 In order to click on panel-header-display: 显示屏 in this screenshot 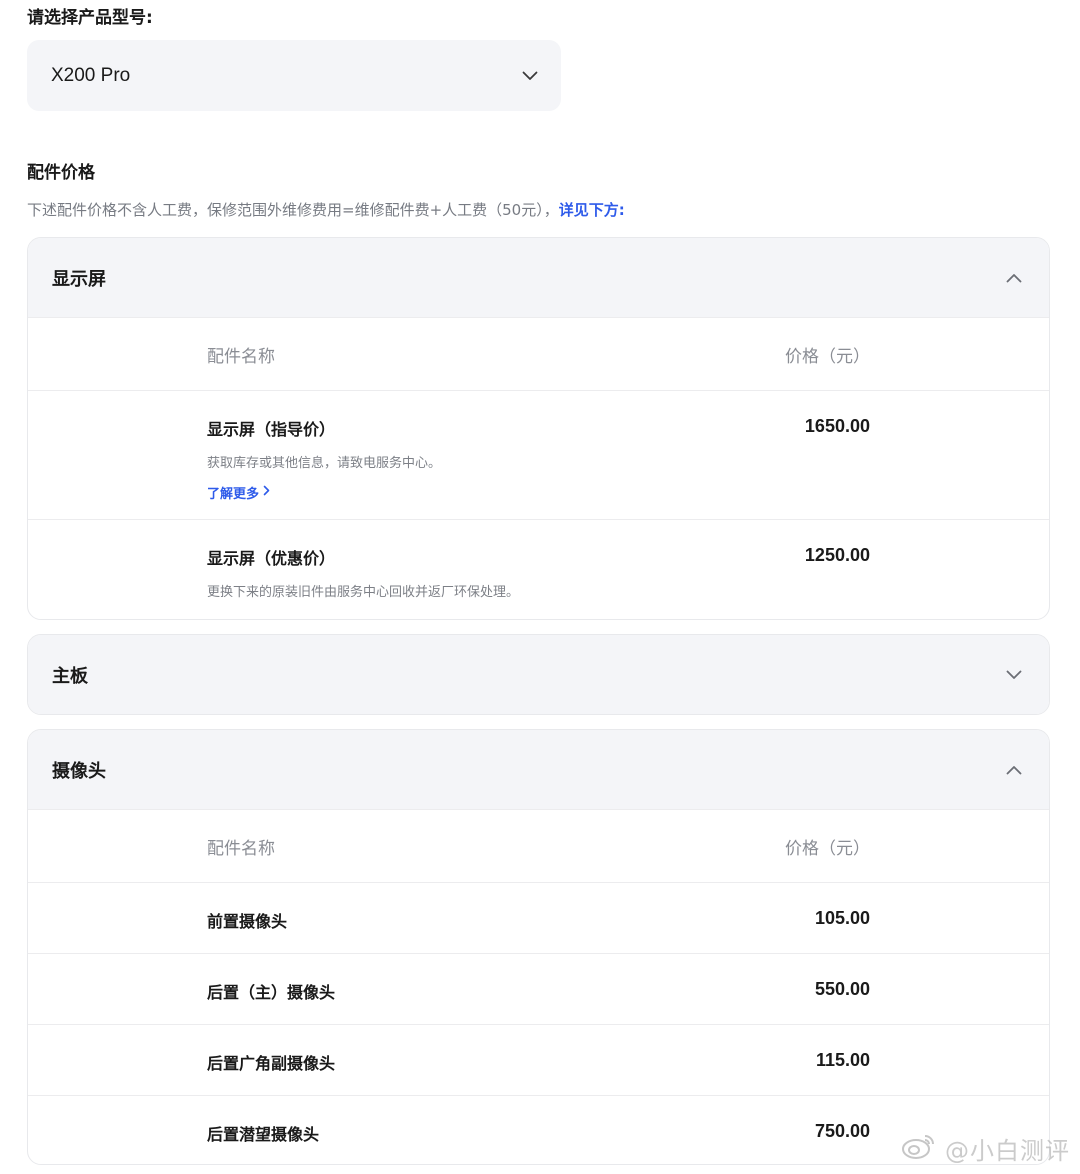, I will do `click(538, 277)`.